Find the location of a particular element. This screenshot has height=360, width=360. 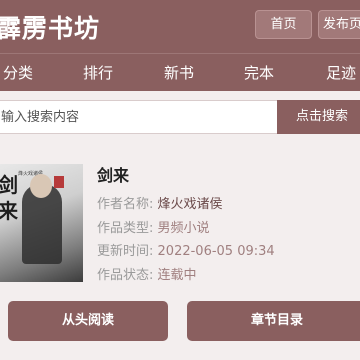

search-bar: 点击搜索 is located at coordinates (180, 117).